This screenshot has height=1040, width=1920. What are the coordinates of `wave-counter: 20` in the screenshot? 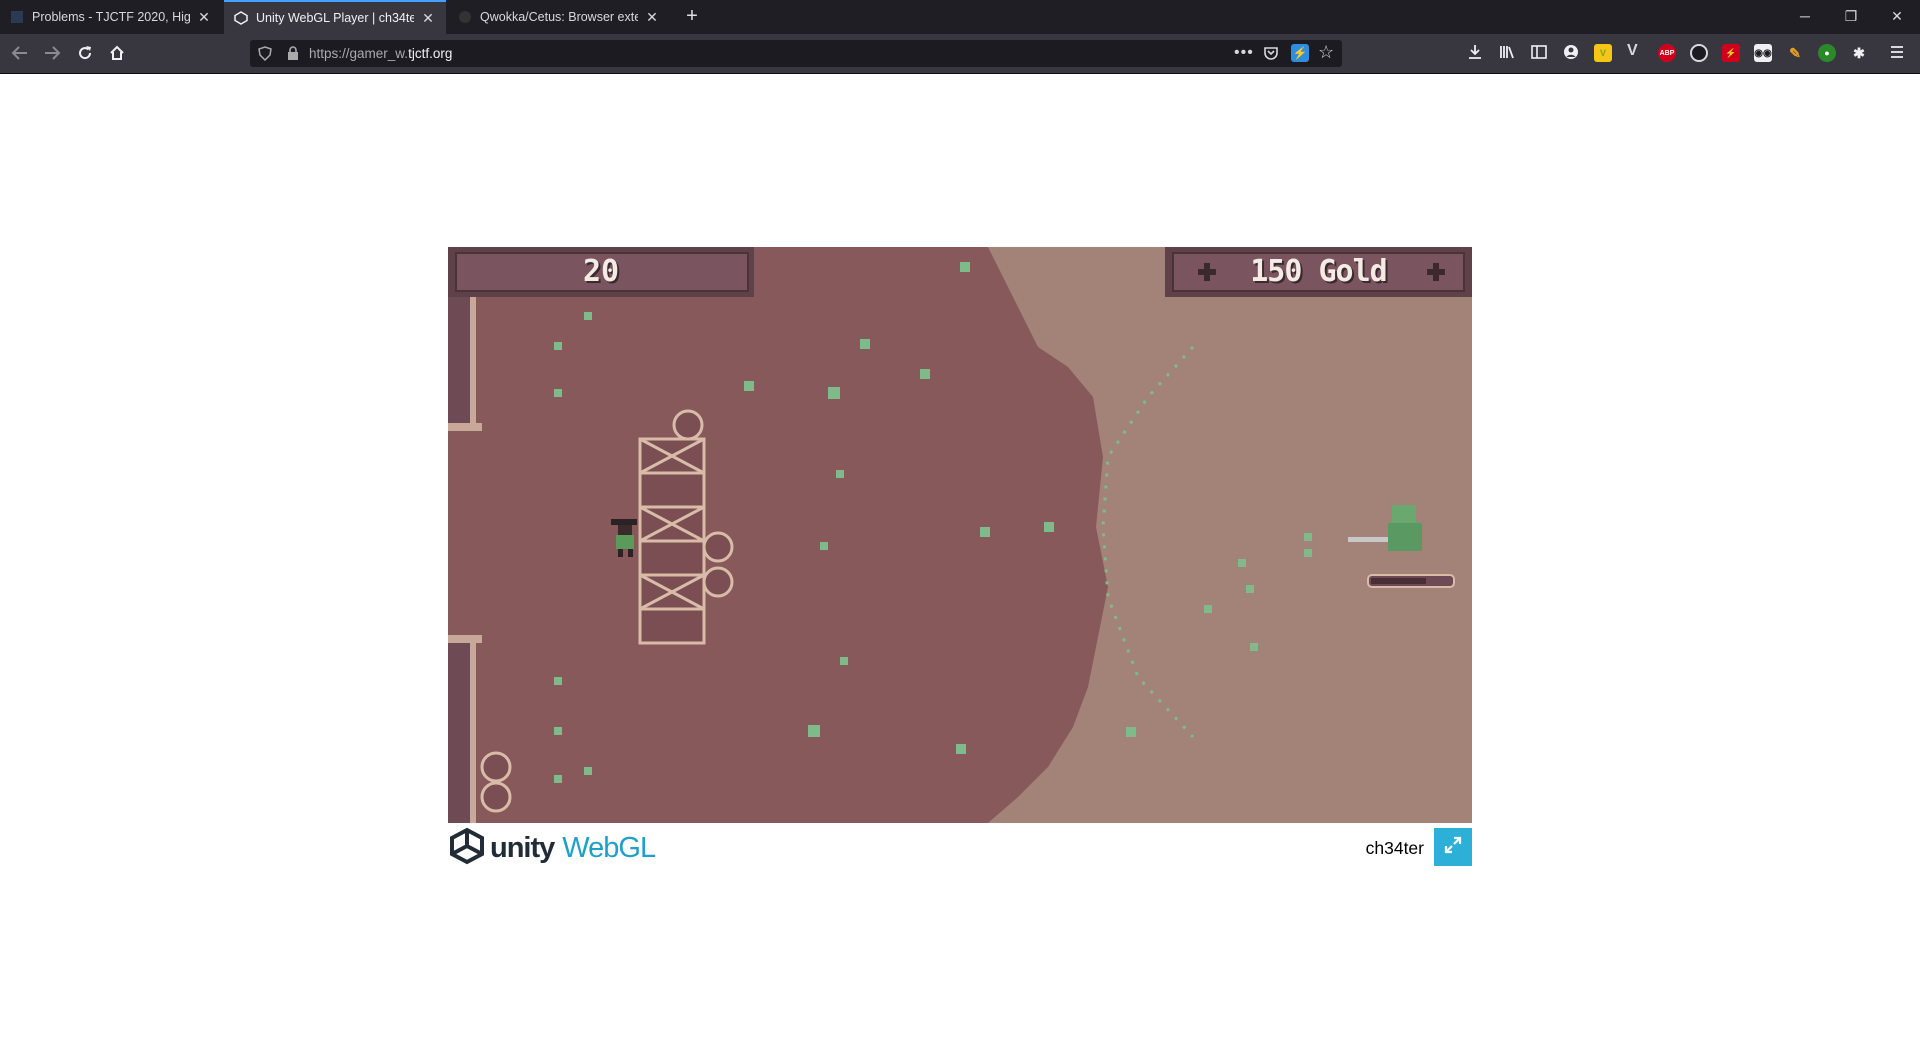 It's located at (601, 271).